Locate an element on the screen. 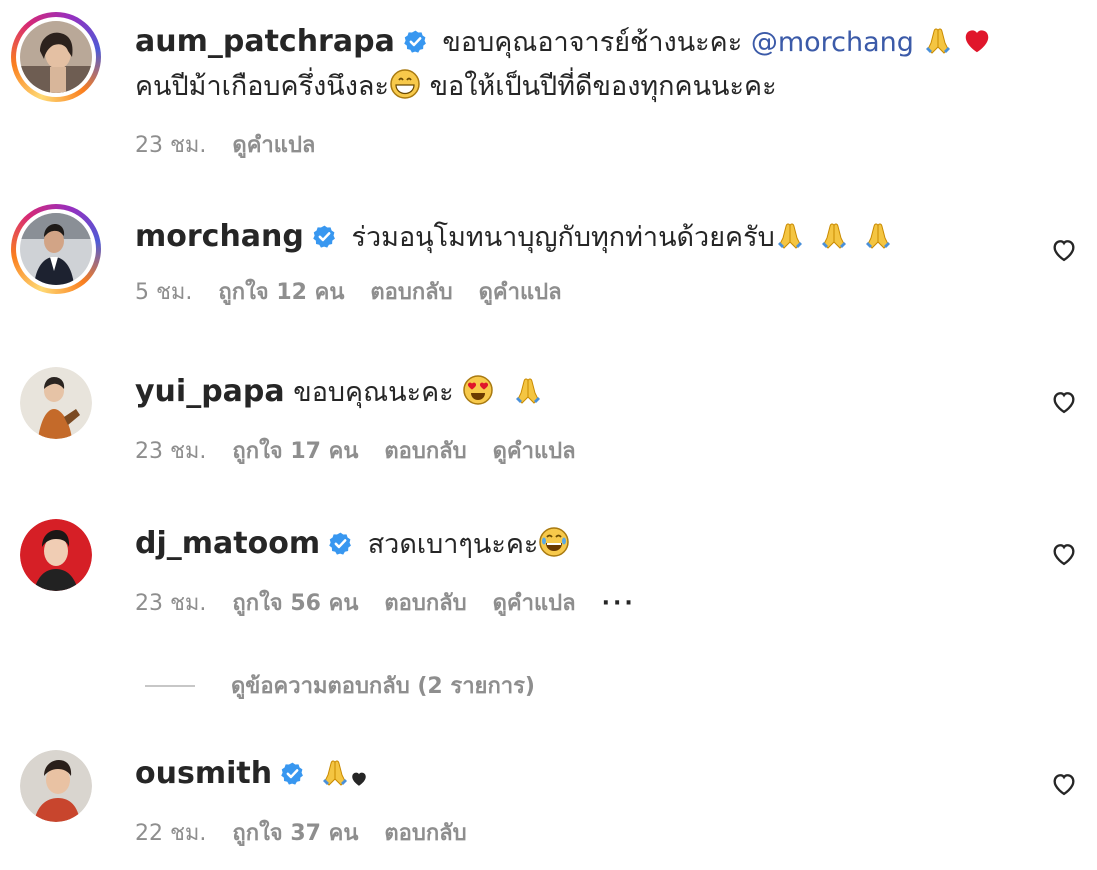 The height and width of the screenshot is (870, 1097). username: ousmith is located at coordinates (203, 773).